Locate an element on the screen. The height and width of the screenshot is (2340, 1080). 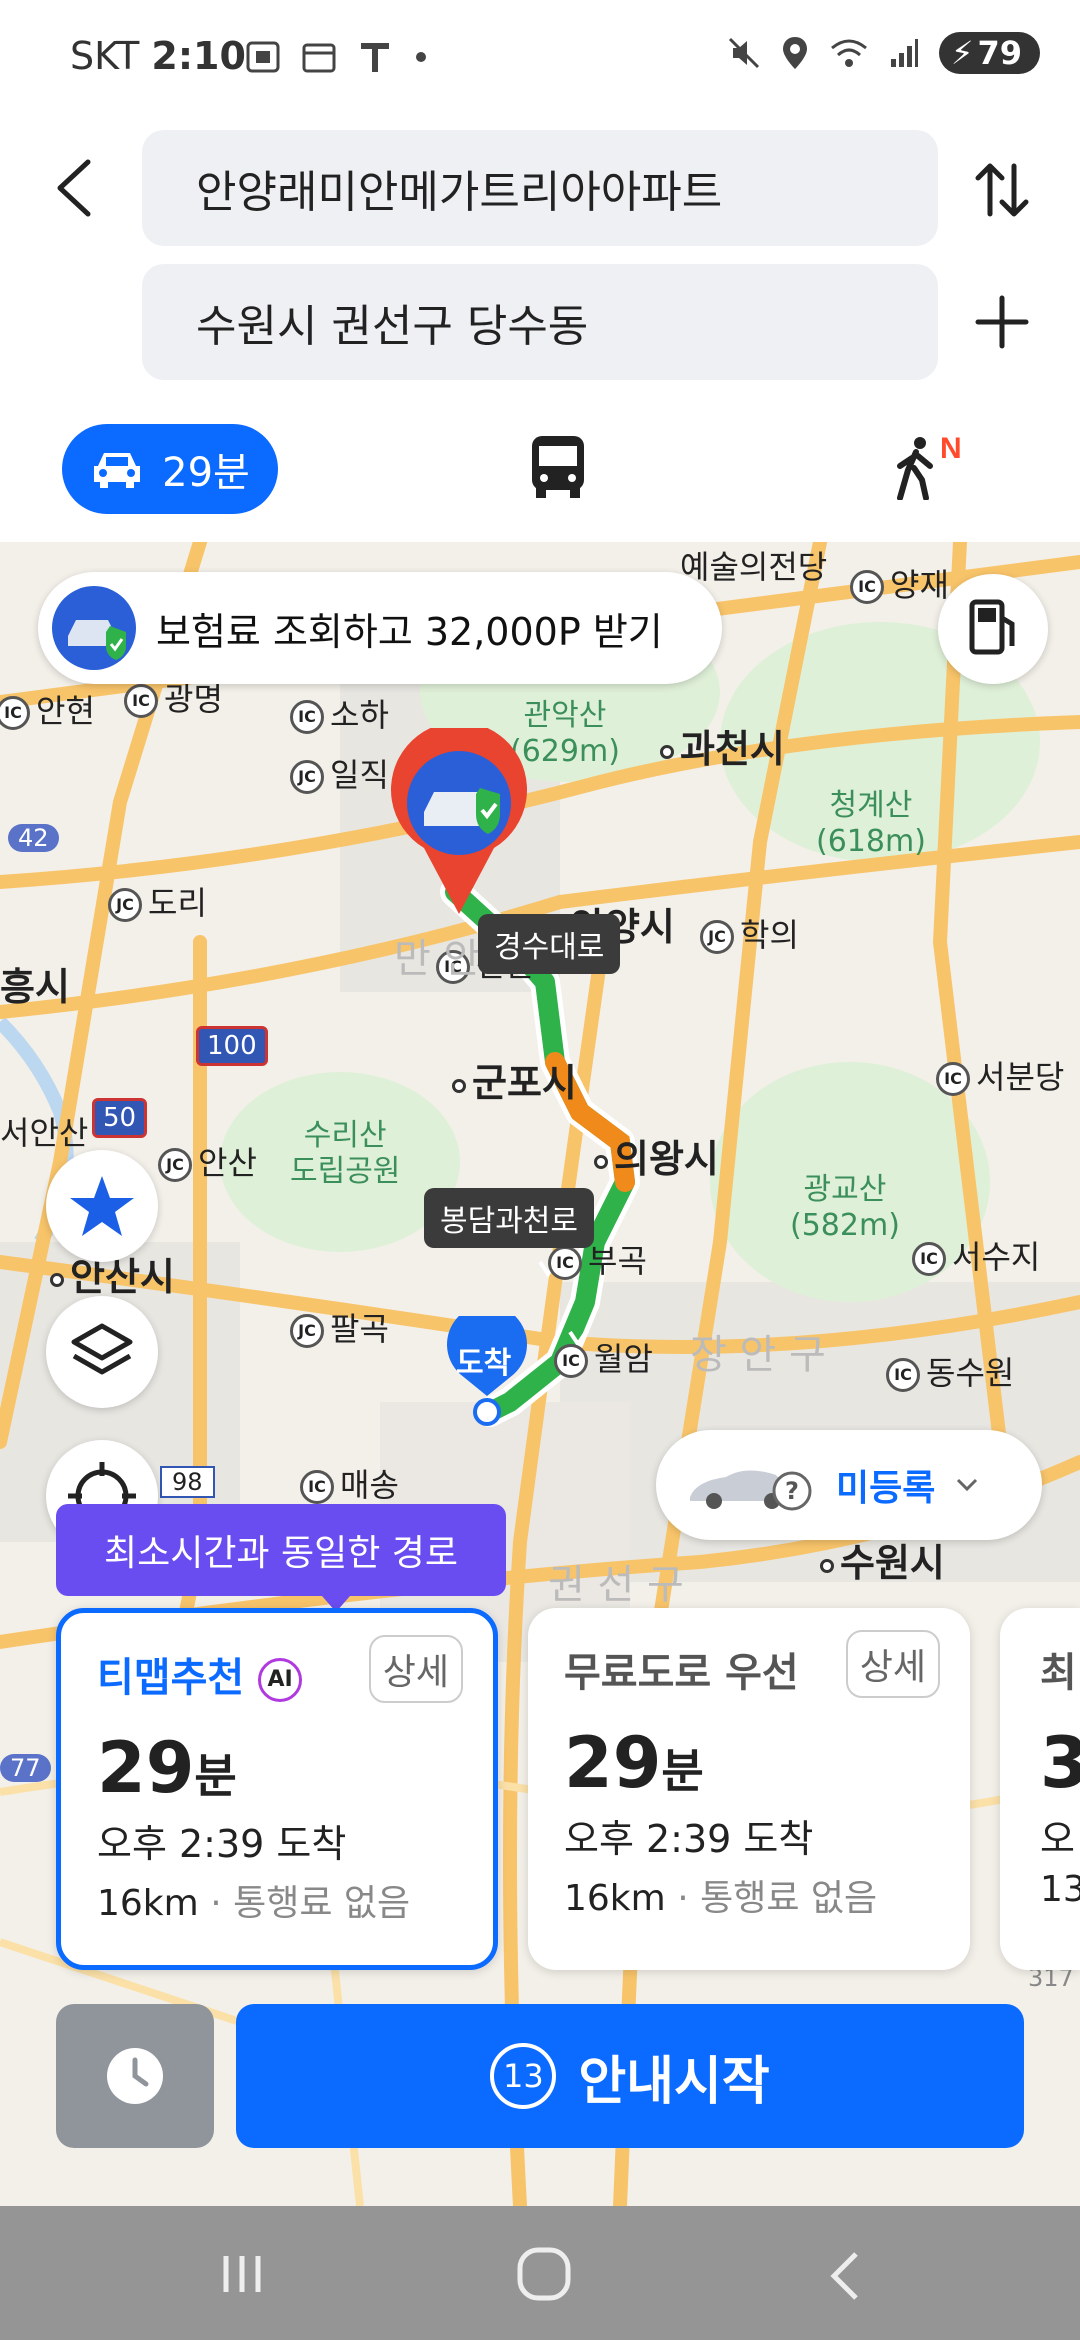
tab-car: 29분 is located at coordinates (170, 469).